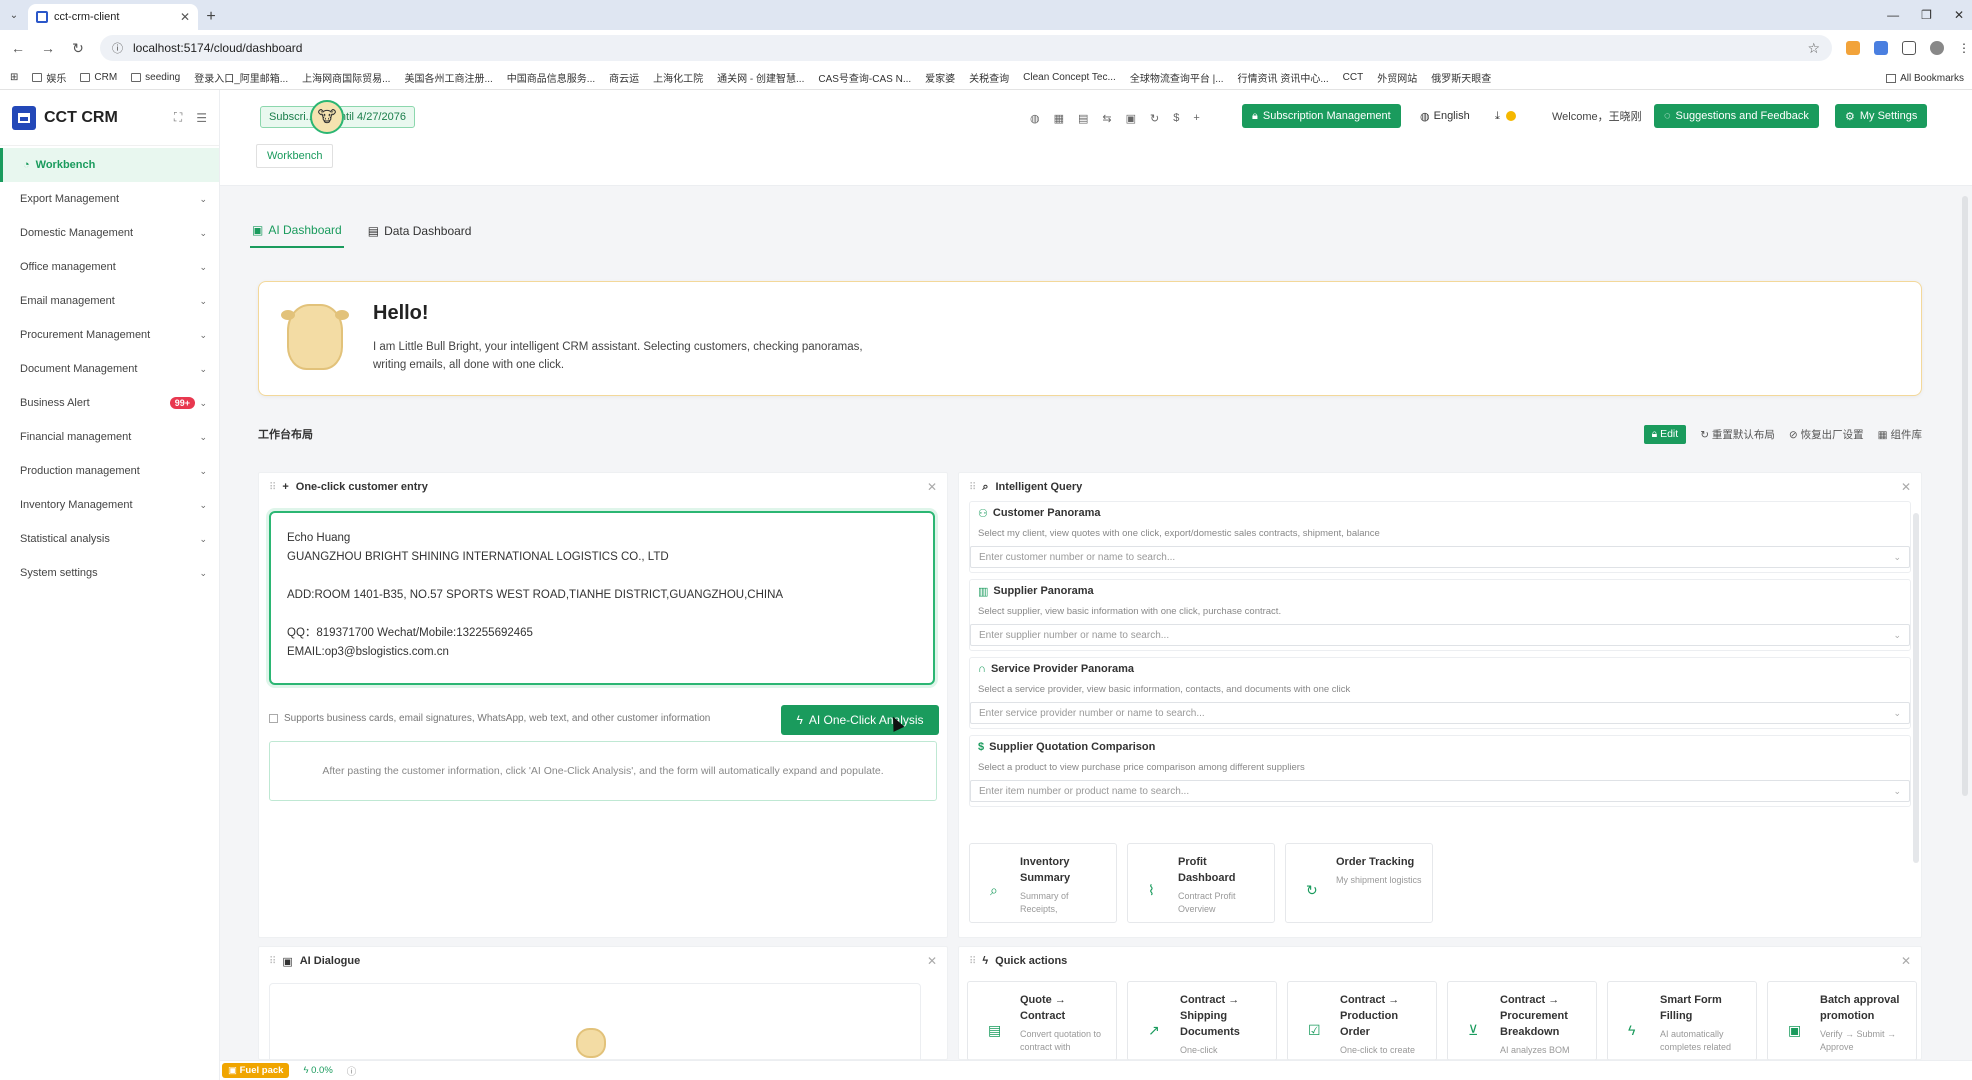 The image size is (1972, 1080). Describe the element at coordinates (1397, 77) in the screenshot. I see `bookmark-item: 外贸网站` at that location.